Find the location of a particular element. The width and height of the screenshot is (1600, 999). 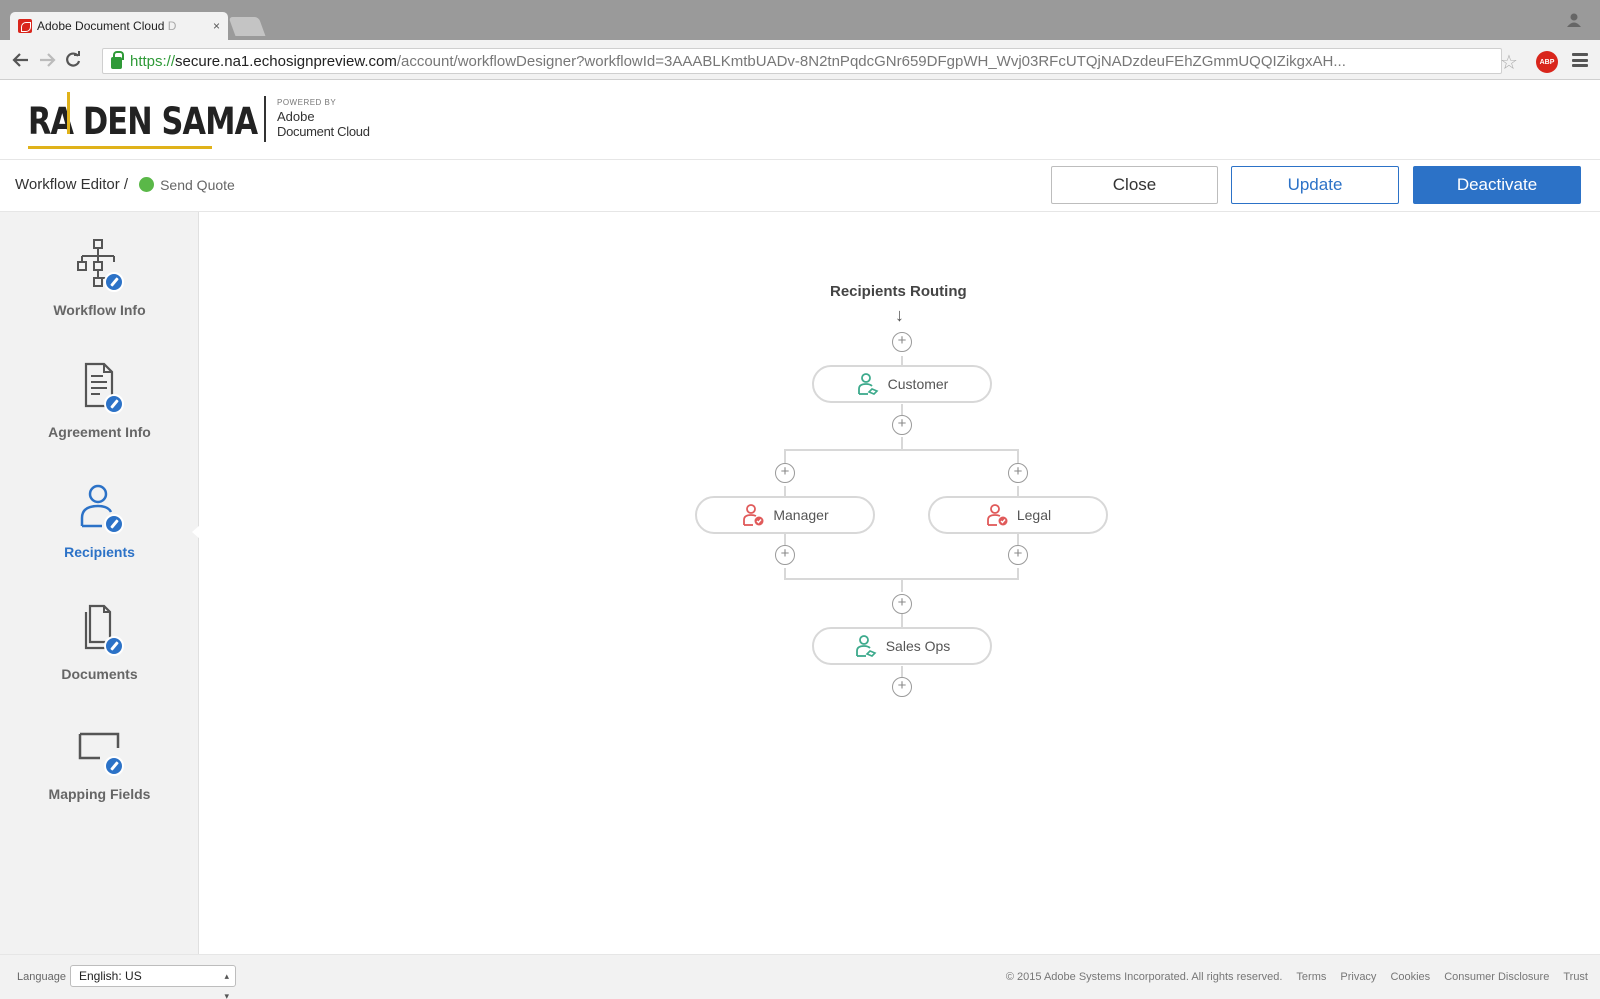

sidebar-item-recipients: Recipients is located at coordinates (99, 530).